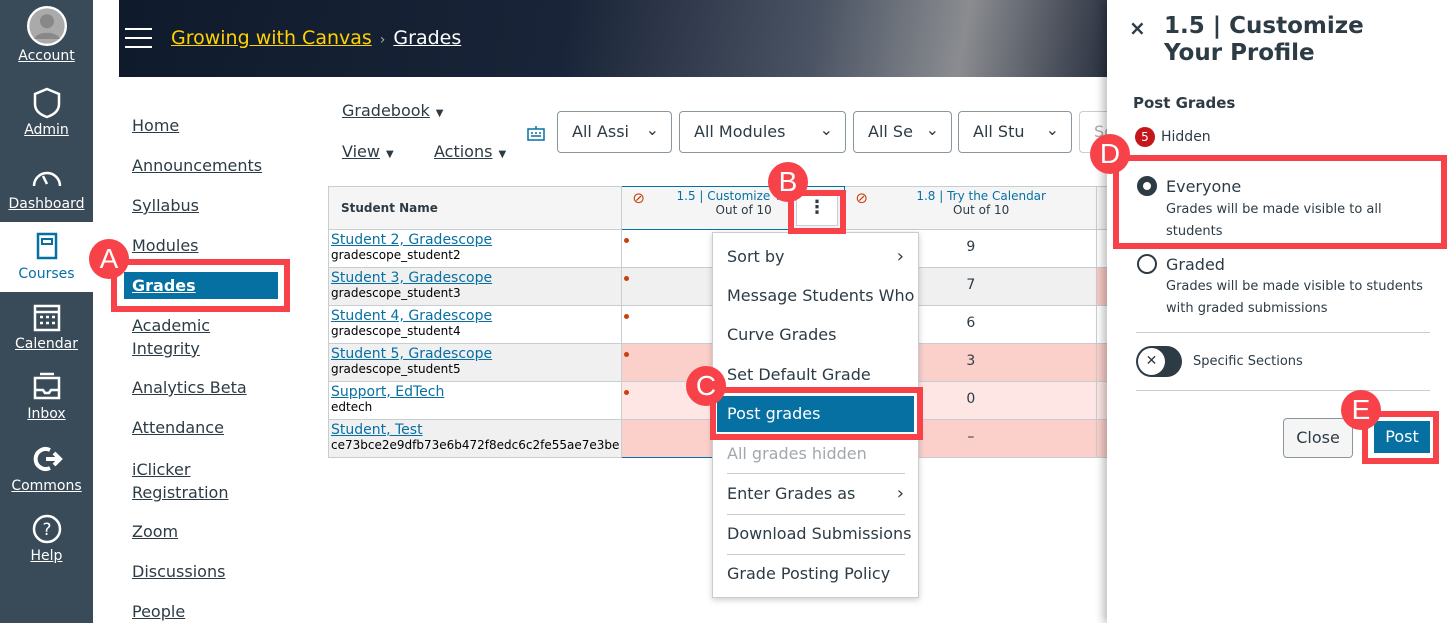  I want to click on student-link: Support, EdTech, so click(475, 392).